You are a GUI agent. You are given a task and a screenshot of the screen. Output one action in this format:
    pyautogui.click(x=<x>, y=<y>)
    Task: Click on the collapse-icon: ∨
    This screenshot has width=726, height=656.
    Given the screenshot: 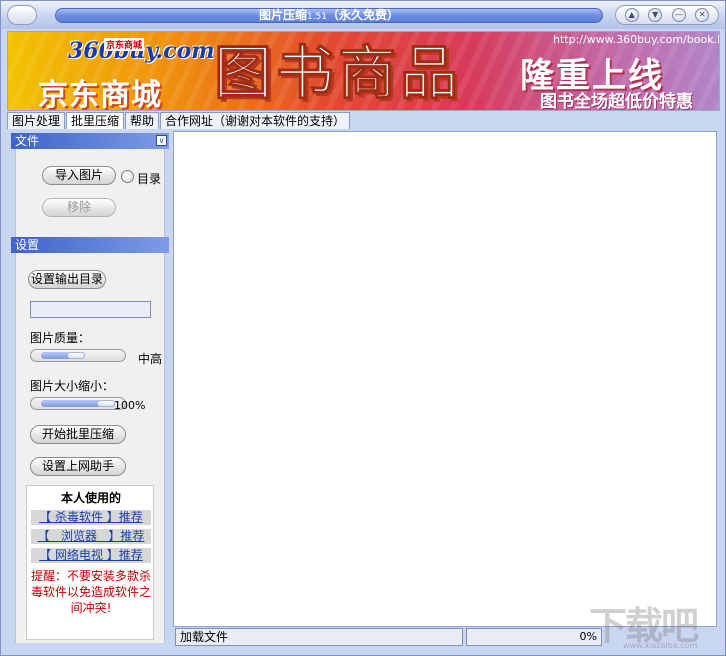 What is the action you would take?
    pyautogui.click(x=161, y=140)
    